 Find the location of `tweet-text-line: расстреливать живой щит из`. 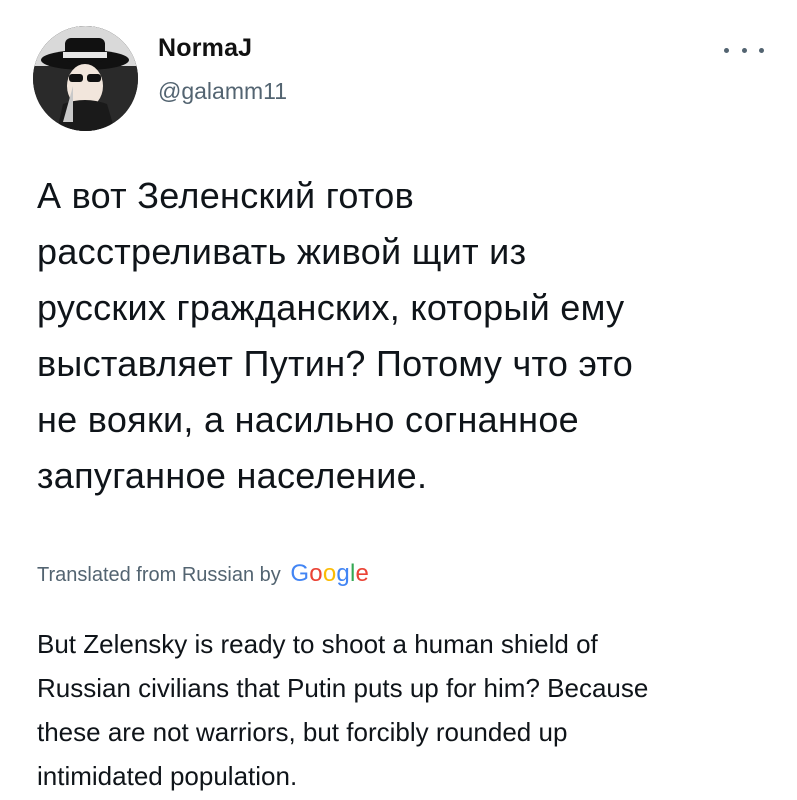

tweet-text-line: расстреливать живой щит из is located at coordinates (282, 251).